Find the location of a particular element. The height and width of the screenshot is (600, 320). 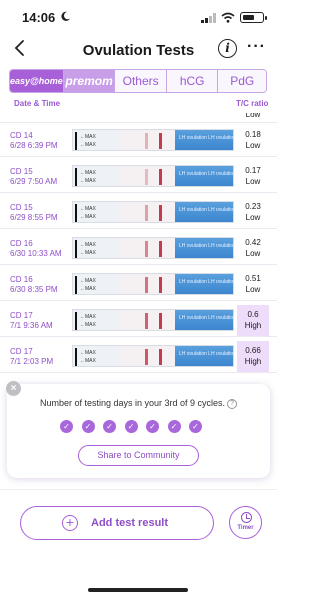

row-date-time: CD 15 6/29 8:55 PM is located at coordinates (34, 213).